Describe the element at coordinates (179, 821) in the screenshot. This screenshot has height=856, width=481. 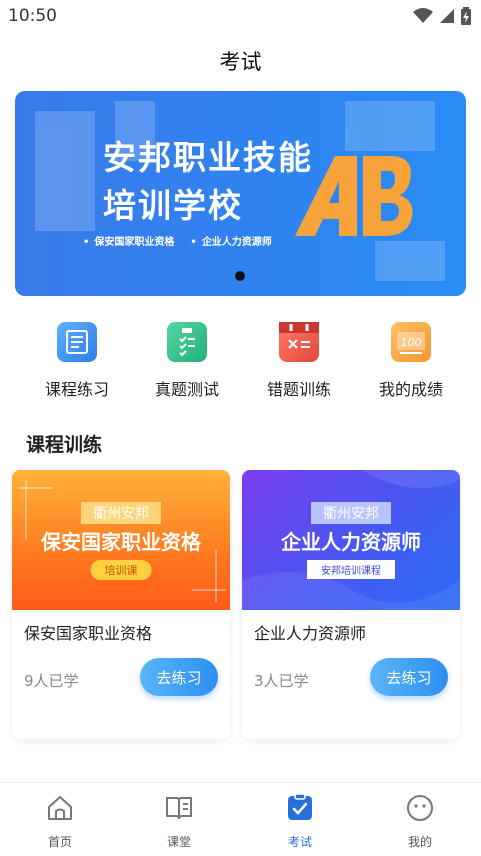
I see `tab-classroom: 课堂` at that location.